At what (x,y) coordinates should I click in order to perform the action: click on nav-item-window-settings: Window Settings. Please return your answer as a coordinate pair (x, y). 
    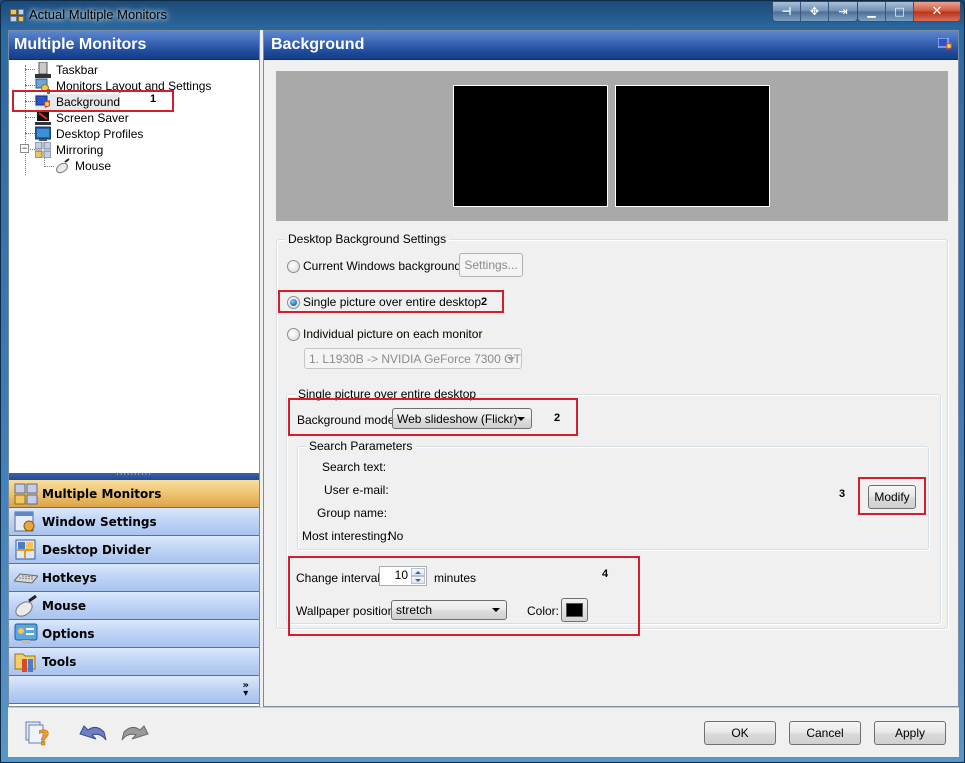
    Looking at the image, I should click on (134, 522).